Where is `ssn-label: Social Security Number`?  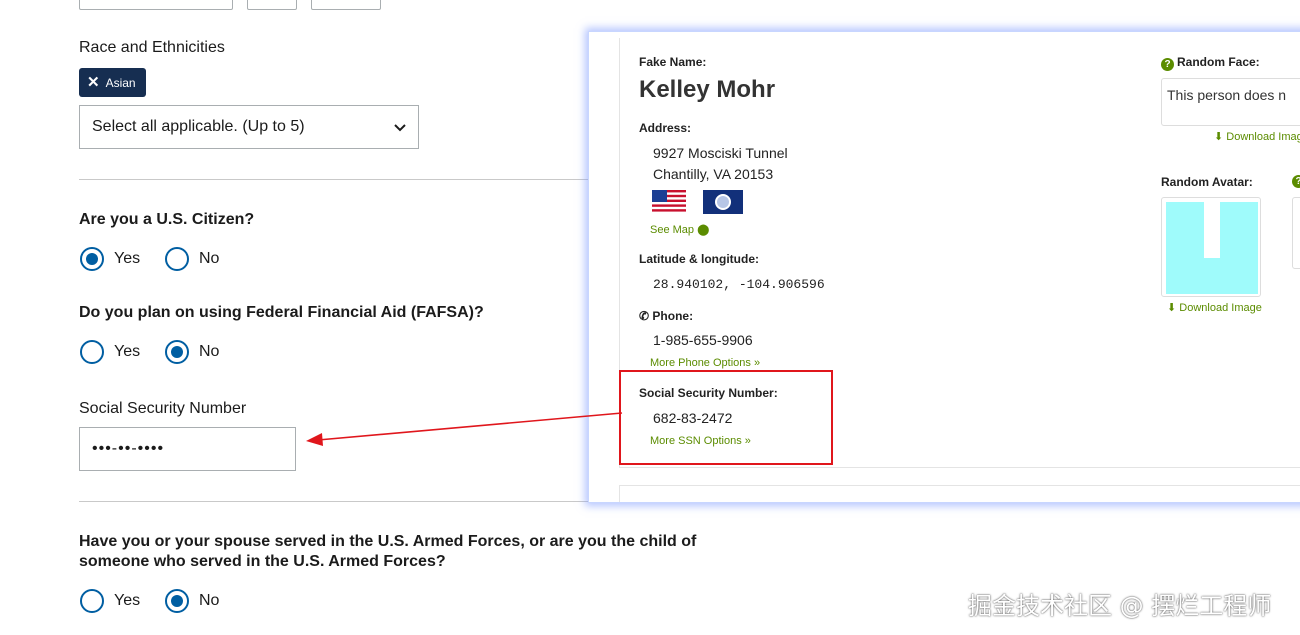 ssn-label: Social Security Number is located at coordinates (163, 408).